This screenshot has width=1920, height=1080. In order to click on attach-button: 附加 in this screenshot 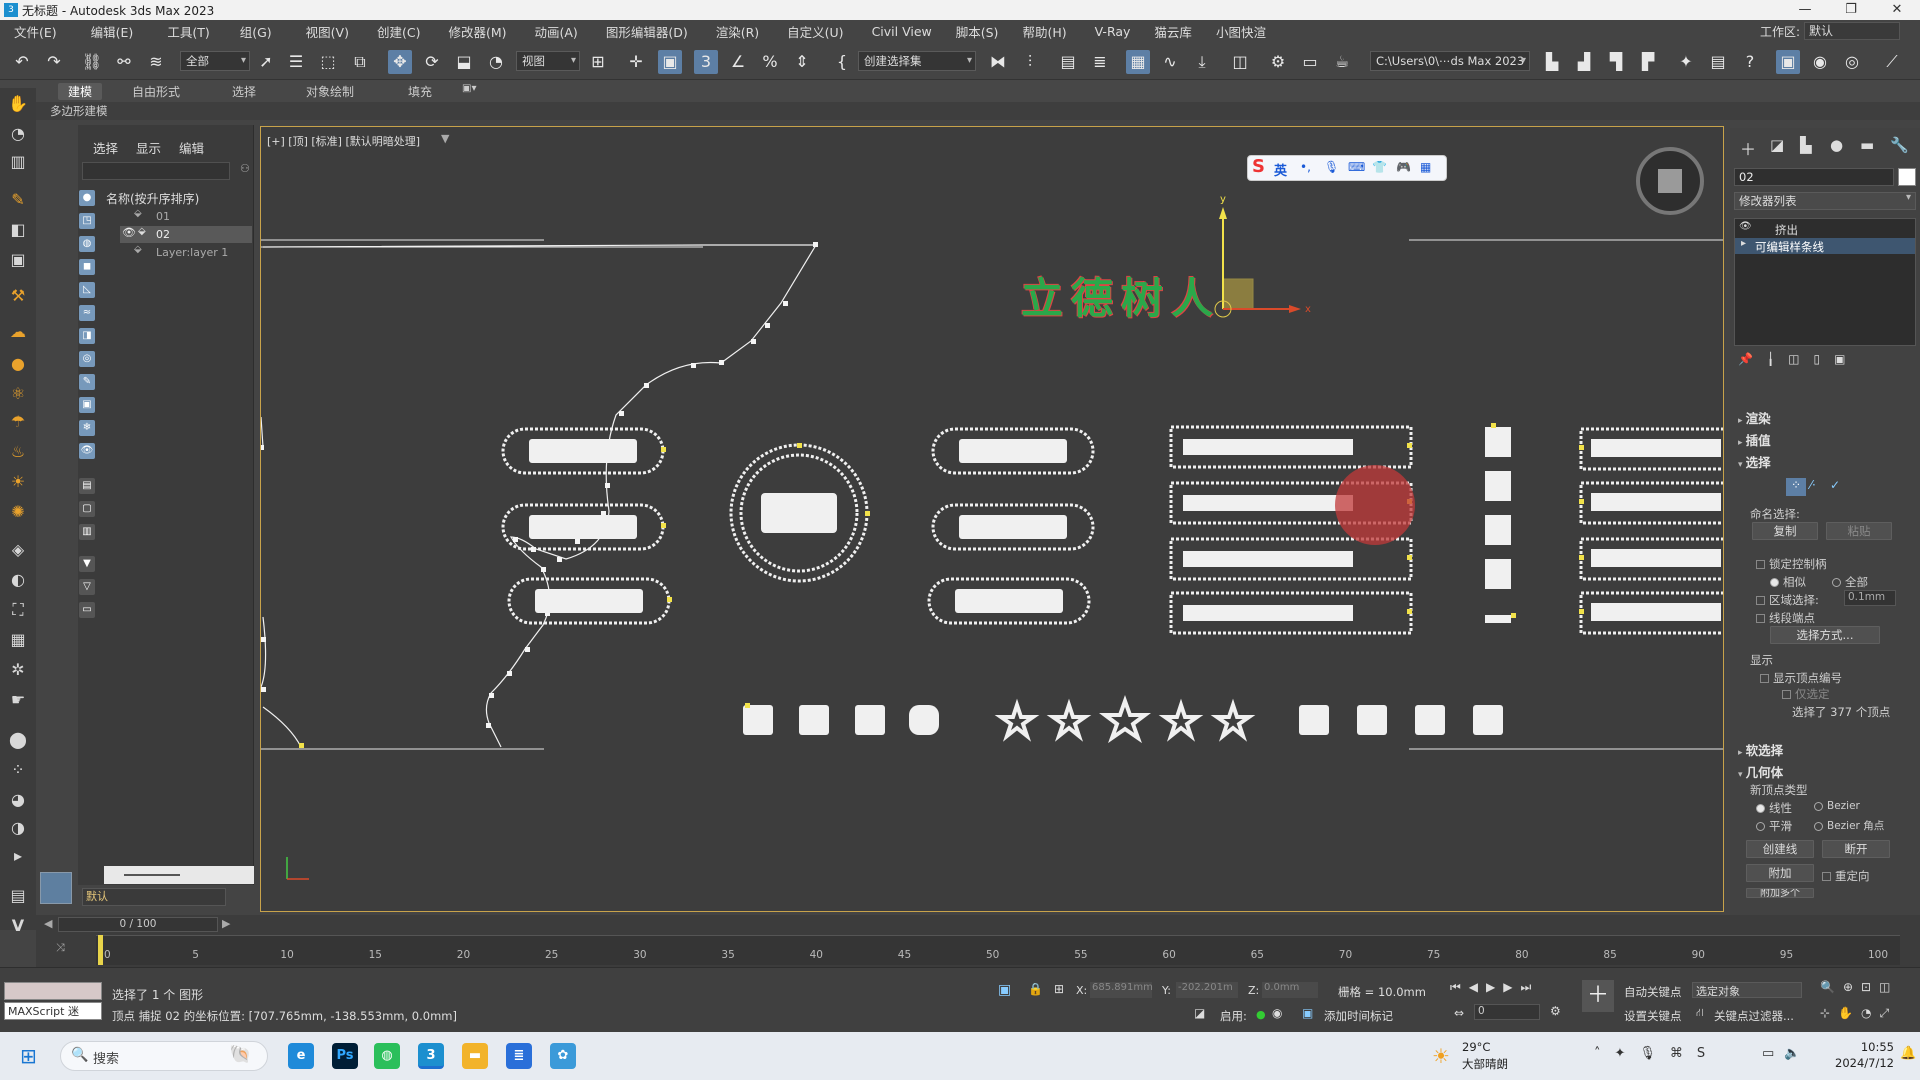, I will do `click(1780, 873)`.